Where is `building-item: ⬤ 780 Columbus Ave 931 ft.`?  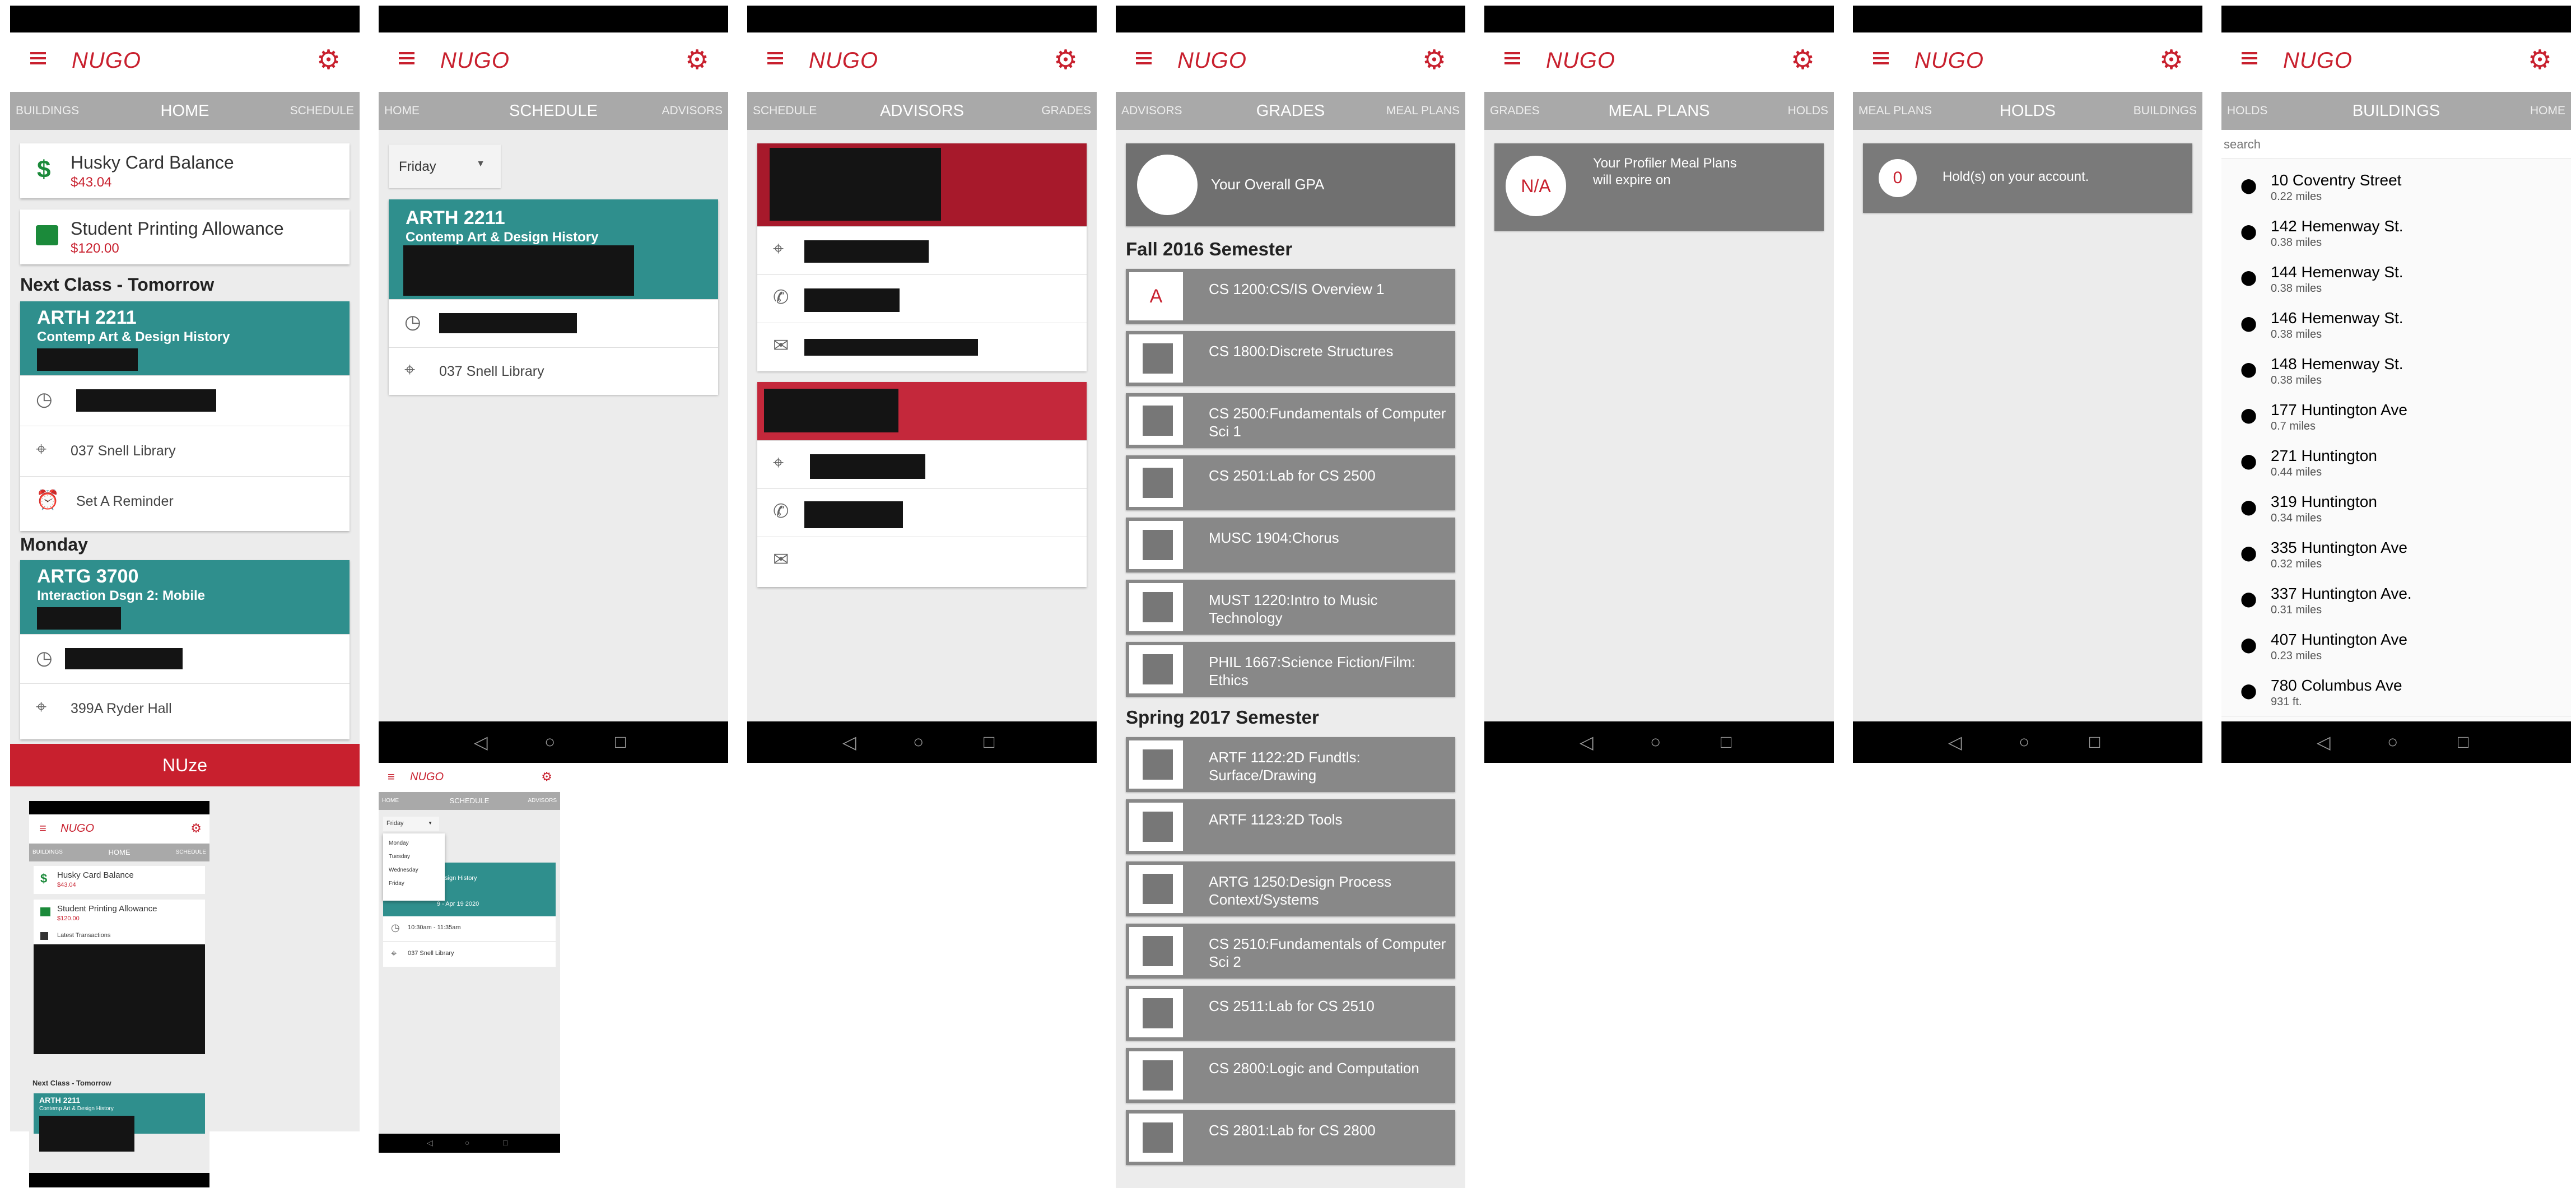
building-item: ⬤ 780 Columbus Ave 931 ft. is located at coordinates (2396, 693).